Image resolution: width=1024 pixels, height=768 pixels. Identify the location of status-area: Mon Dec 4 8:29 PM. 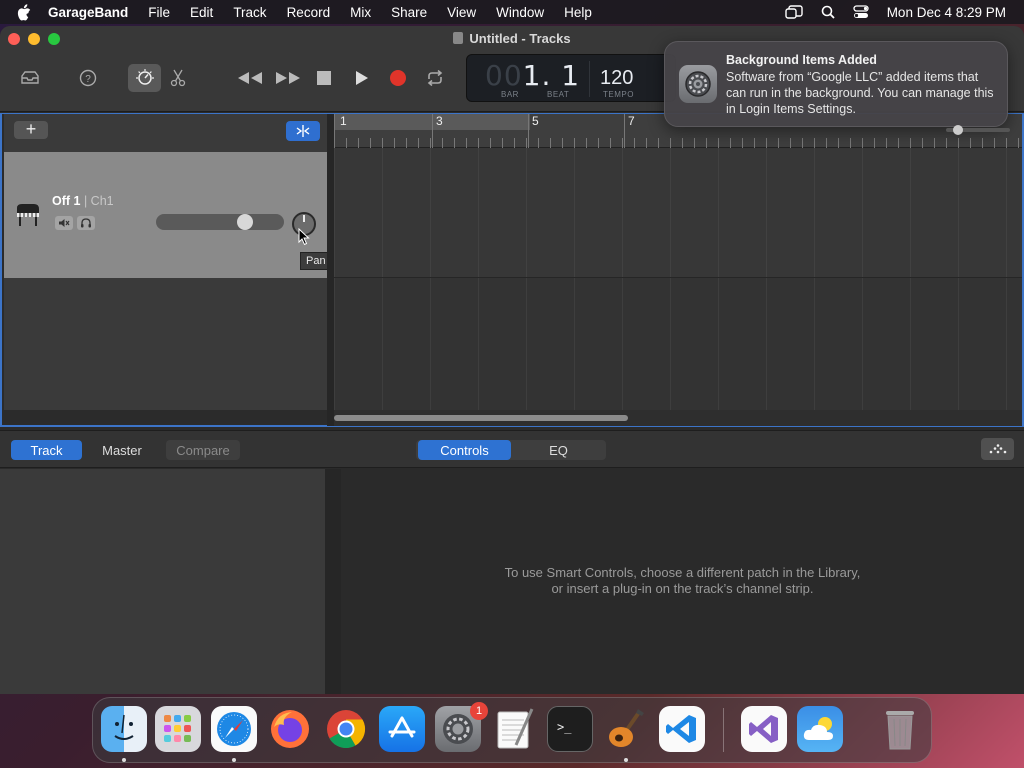
(886, 12).